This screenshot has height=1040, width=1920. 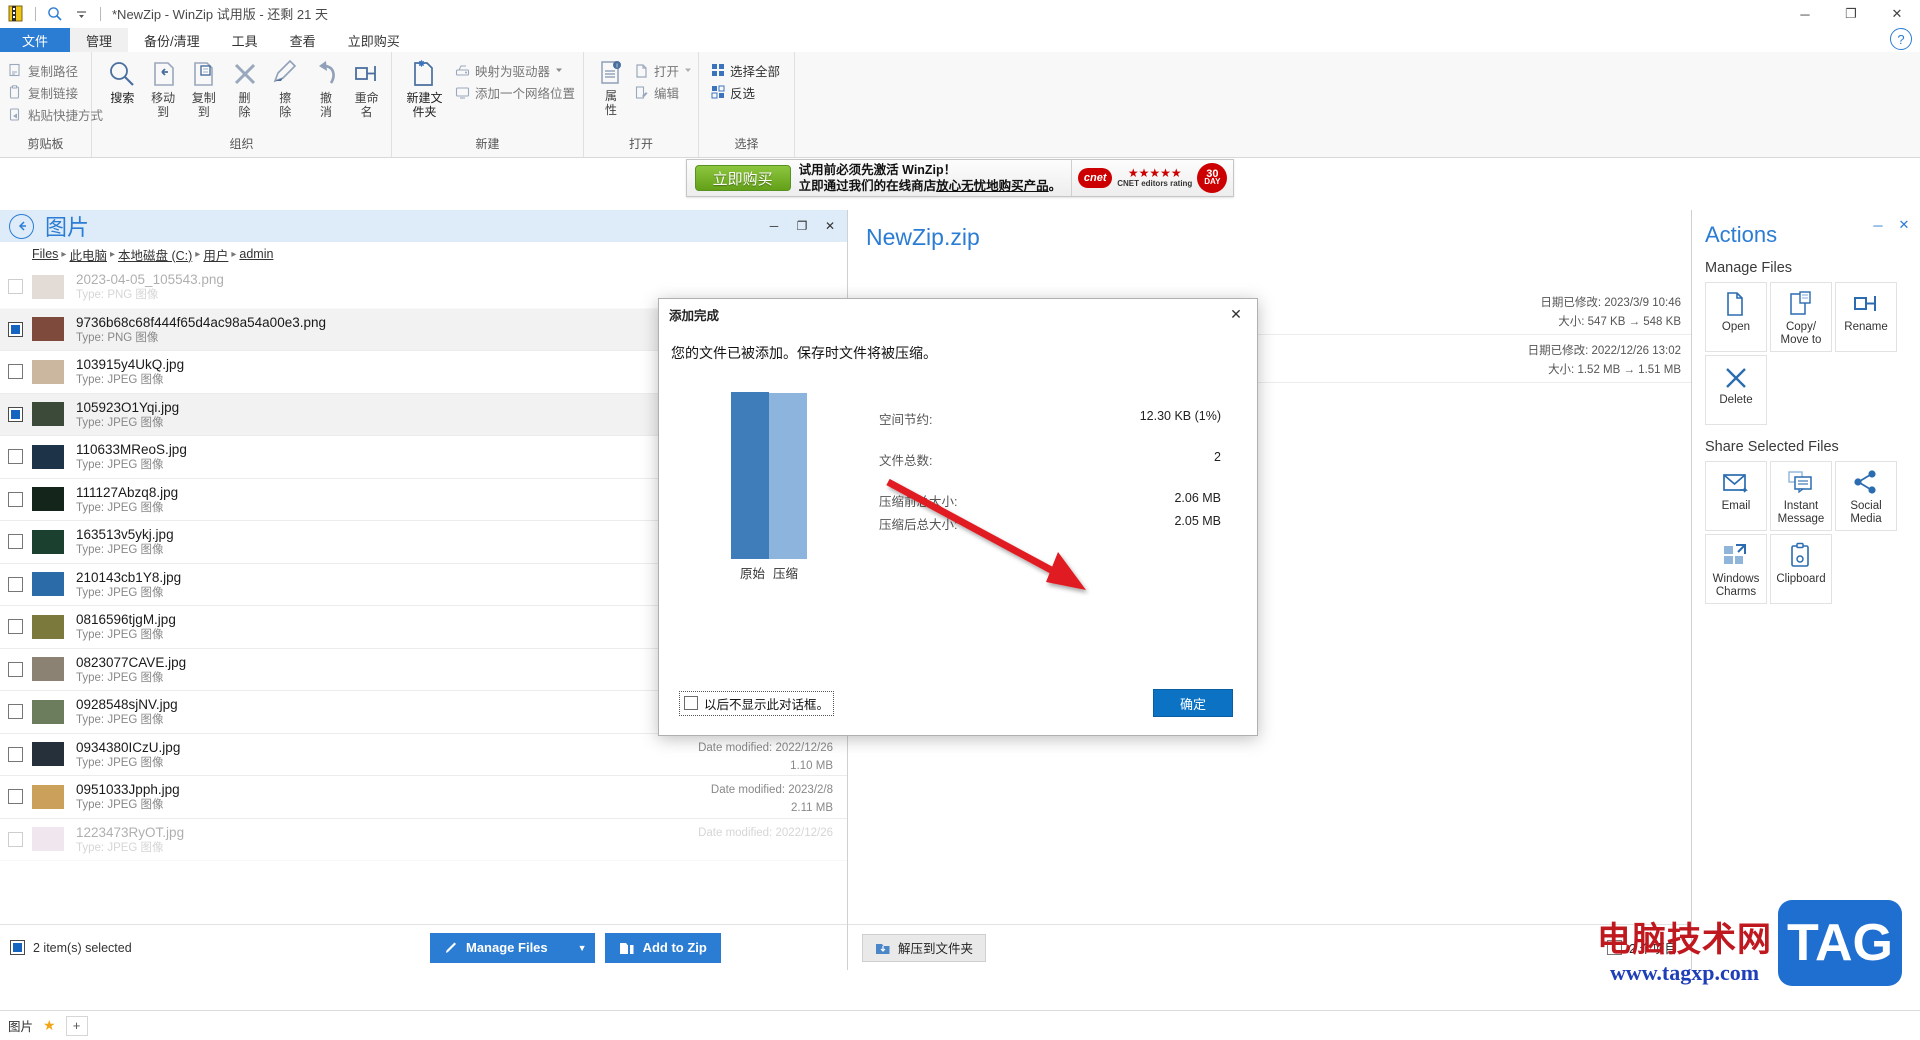 What do you see at coordinates (769, 572) in the screenshot?
I see `chart-category-labels: 原始 压缩` at bounding box center [769, 572].